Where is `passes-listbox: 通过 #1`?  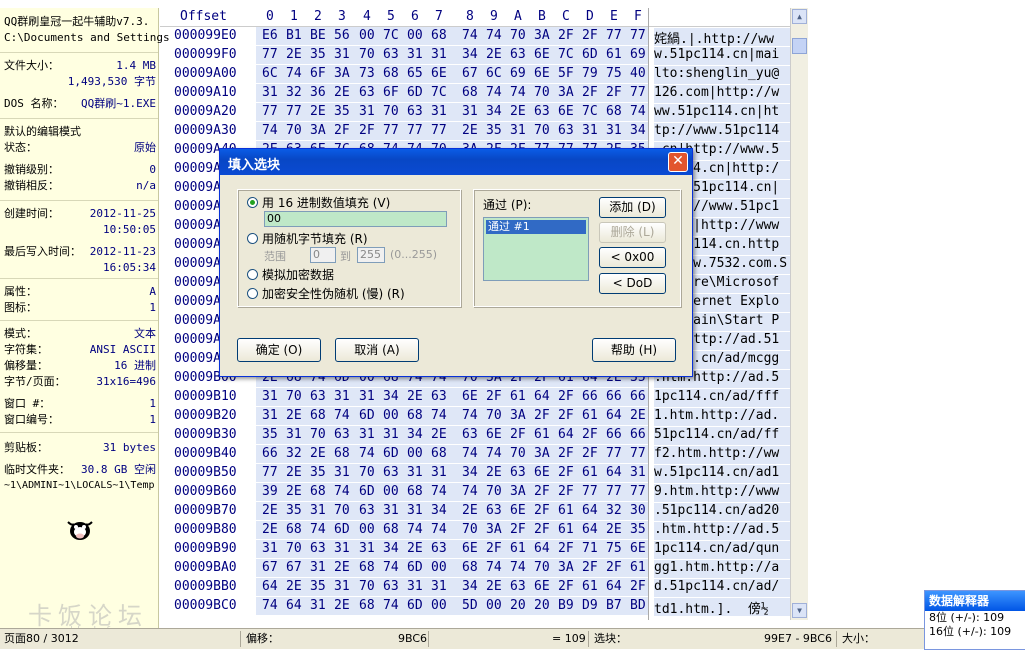 passes-listbox: 通过 #1 is located at coordinates (536, 249).